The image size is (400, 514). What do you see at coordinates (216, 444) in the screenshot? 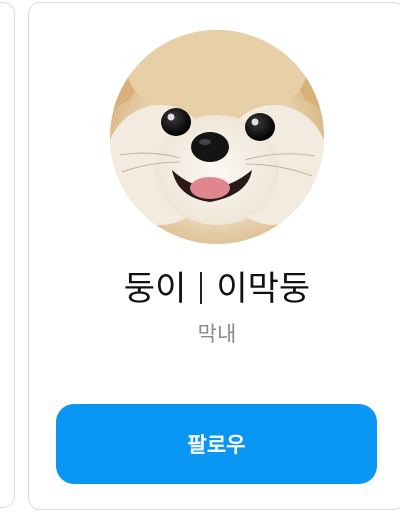
I see `follow-button: 팔로우` at bounding box center [216, 444].